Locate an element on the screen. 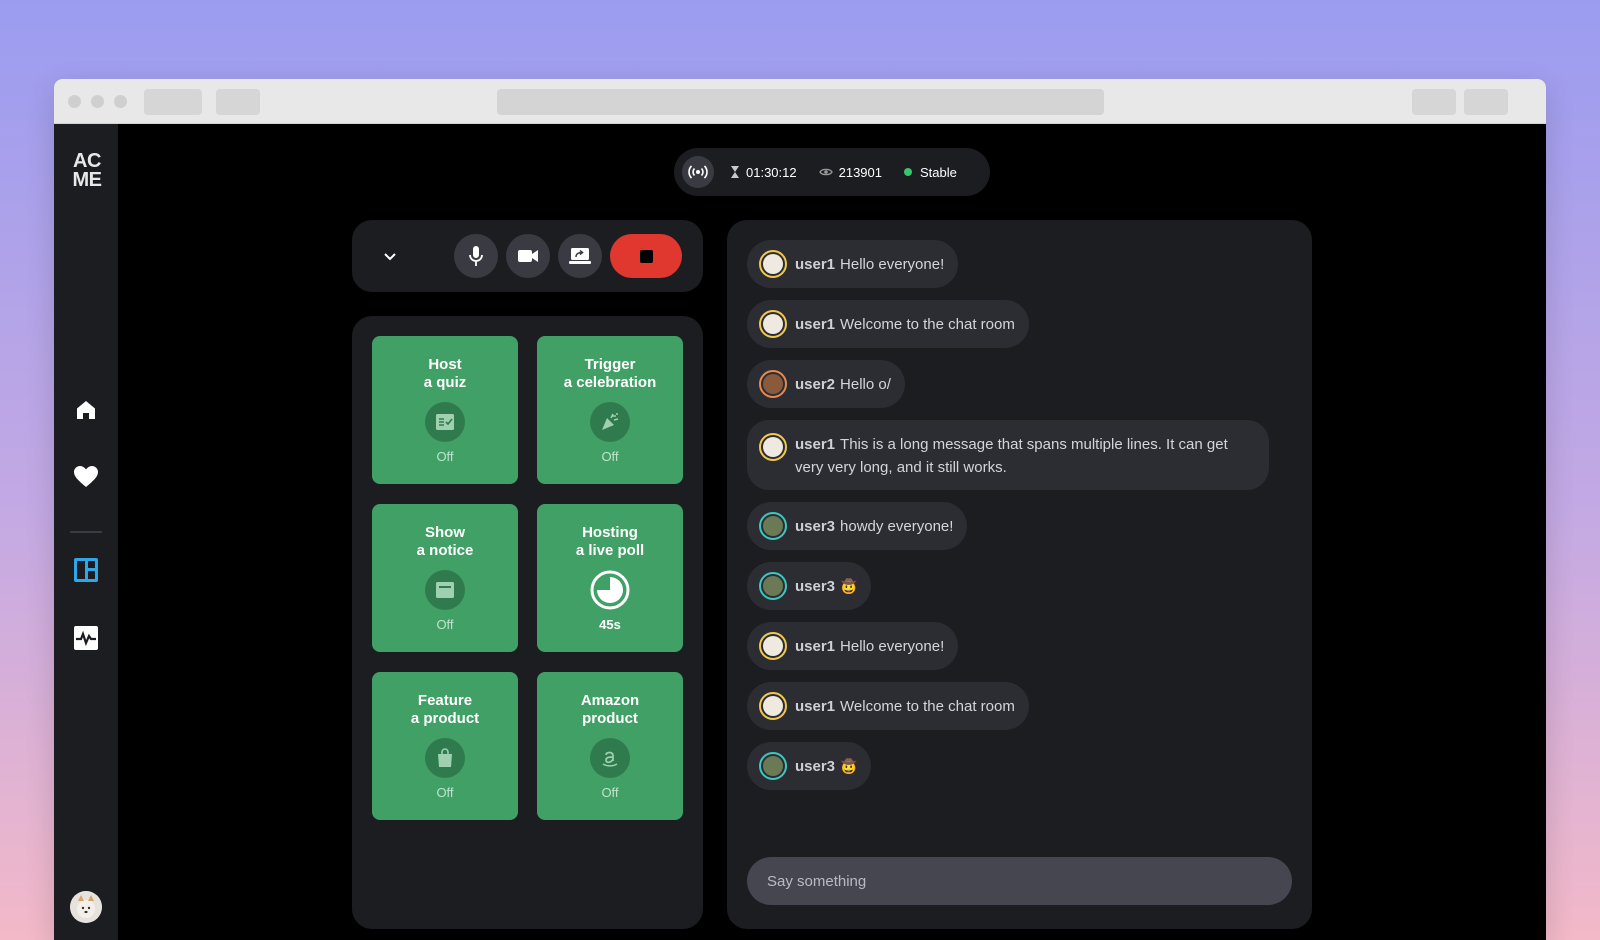 The height and width of the screenshot is (940, 1600). chat-message: user1 Hello everyone! is located at coordinates (853, 646).